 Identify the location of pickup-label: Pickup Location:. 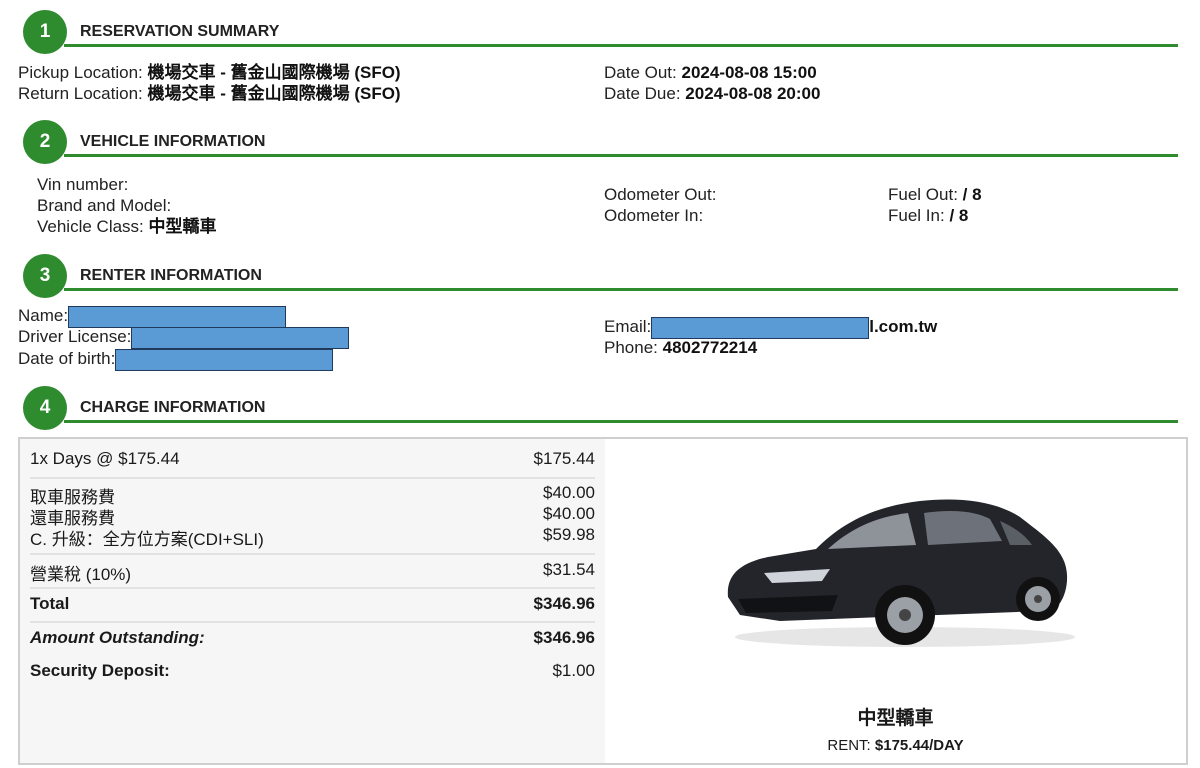
(80, 72).